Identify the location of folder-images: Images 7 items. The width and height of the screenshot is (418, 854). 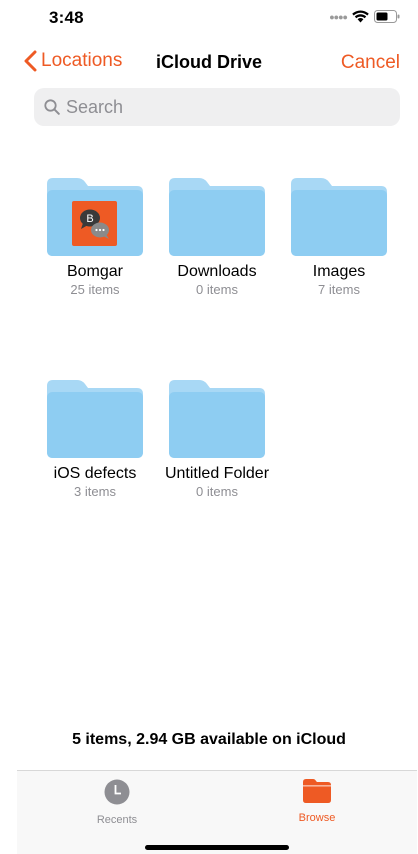
(339, 237).